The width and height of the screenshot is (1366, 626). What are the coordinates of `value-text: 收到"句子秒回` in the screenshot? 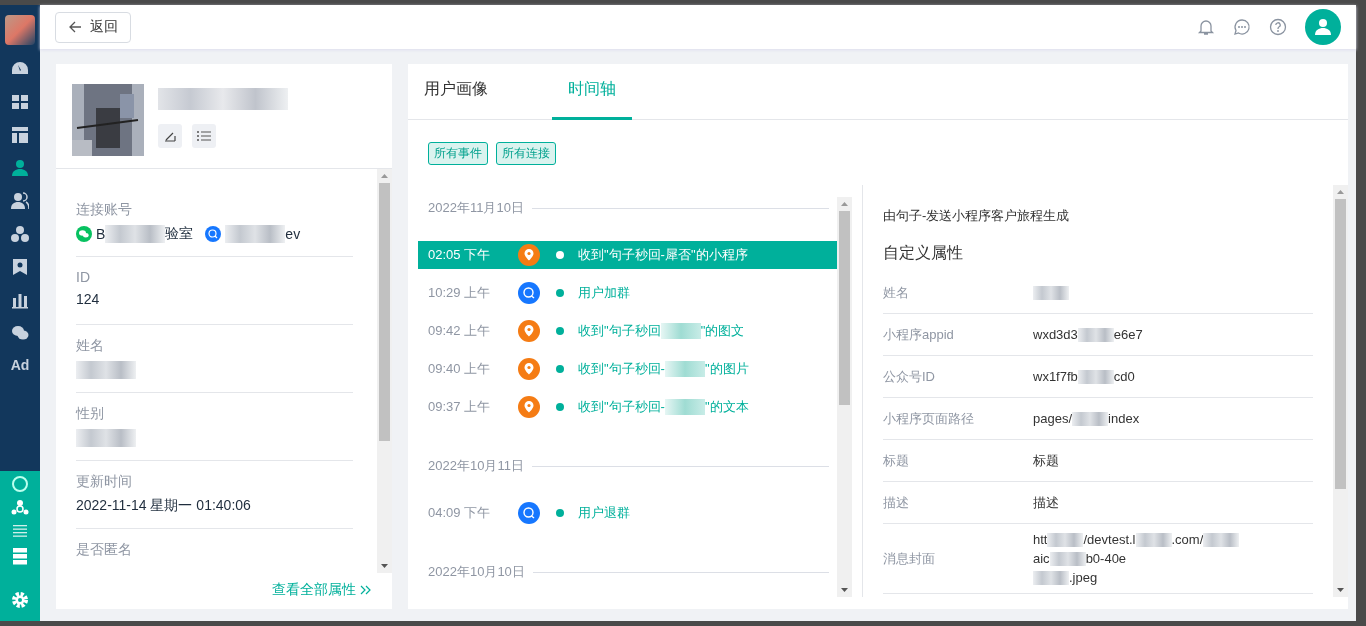 It's located at (619, 331).